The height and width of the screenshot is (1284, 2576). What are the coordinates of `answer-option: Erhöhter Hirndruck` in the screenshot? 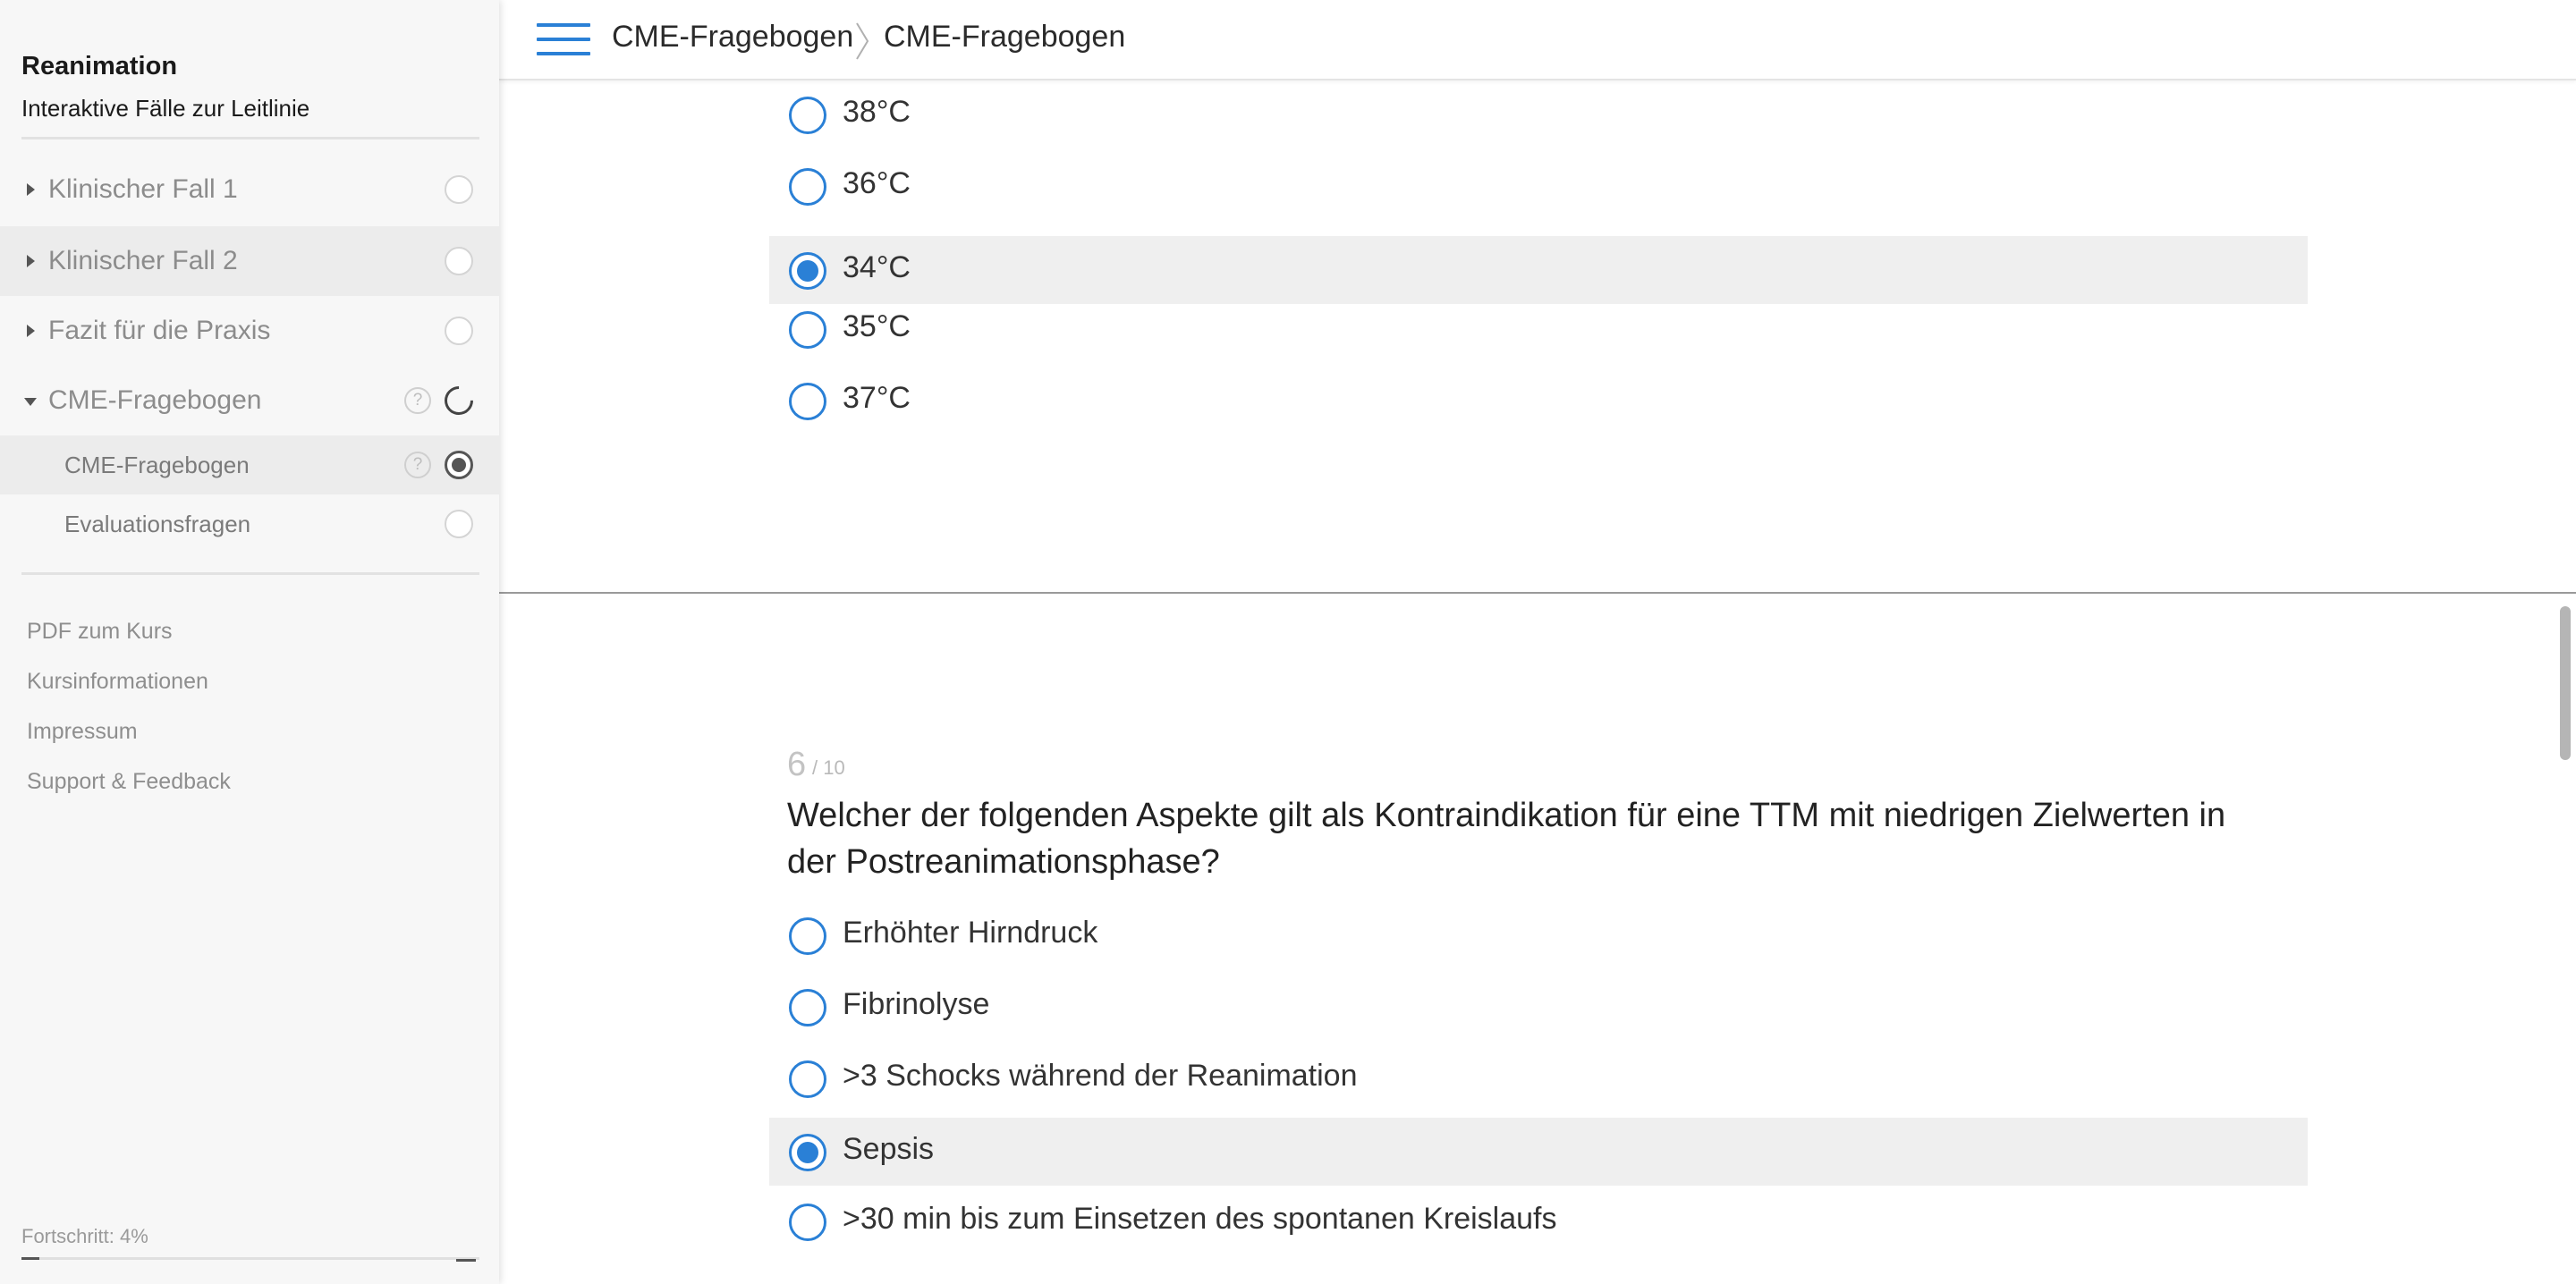 It's located at (1538, 935).